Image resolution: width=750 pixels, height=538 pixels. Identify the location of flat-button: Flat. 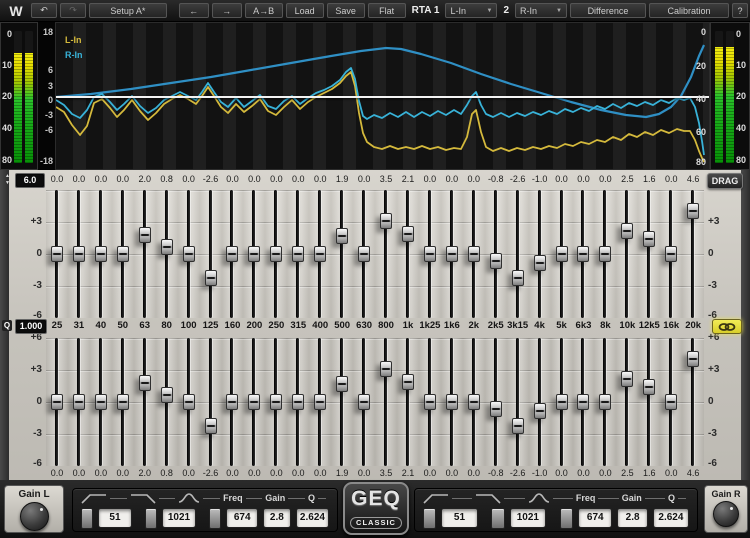
(386, 10).